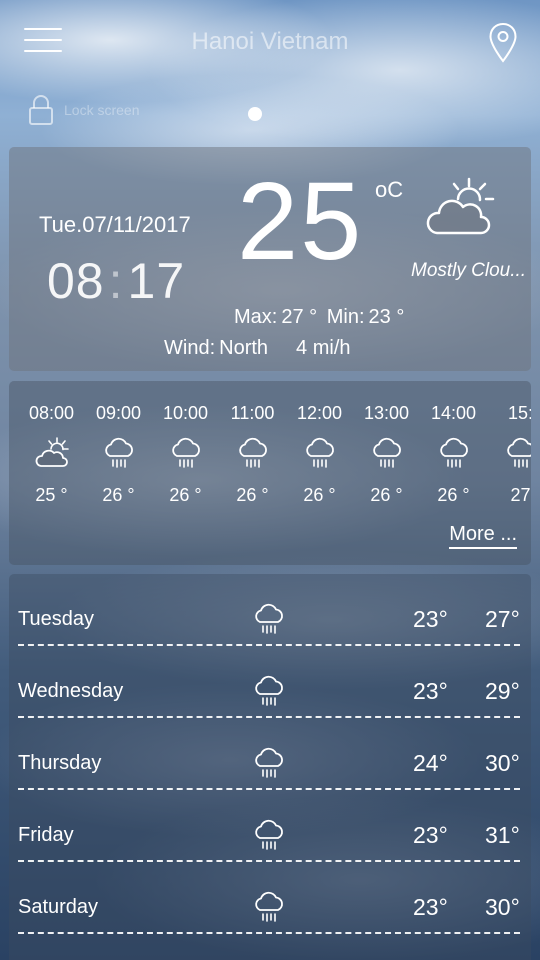 This screenshot has width=540, height=960. I want to click on min-value: 23 °, so click(386, 317).